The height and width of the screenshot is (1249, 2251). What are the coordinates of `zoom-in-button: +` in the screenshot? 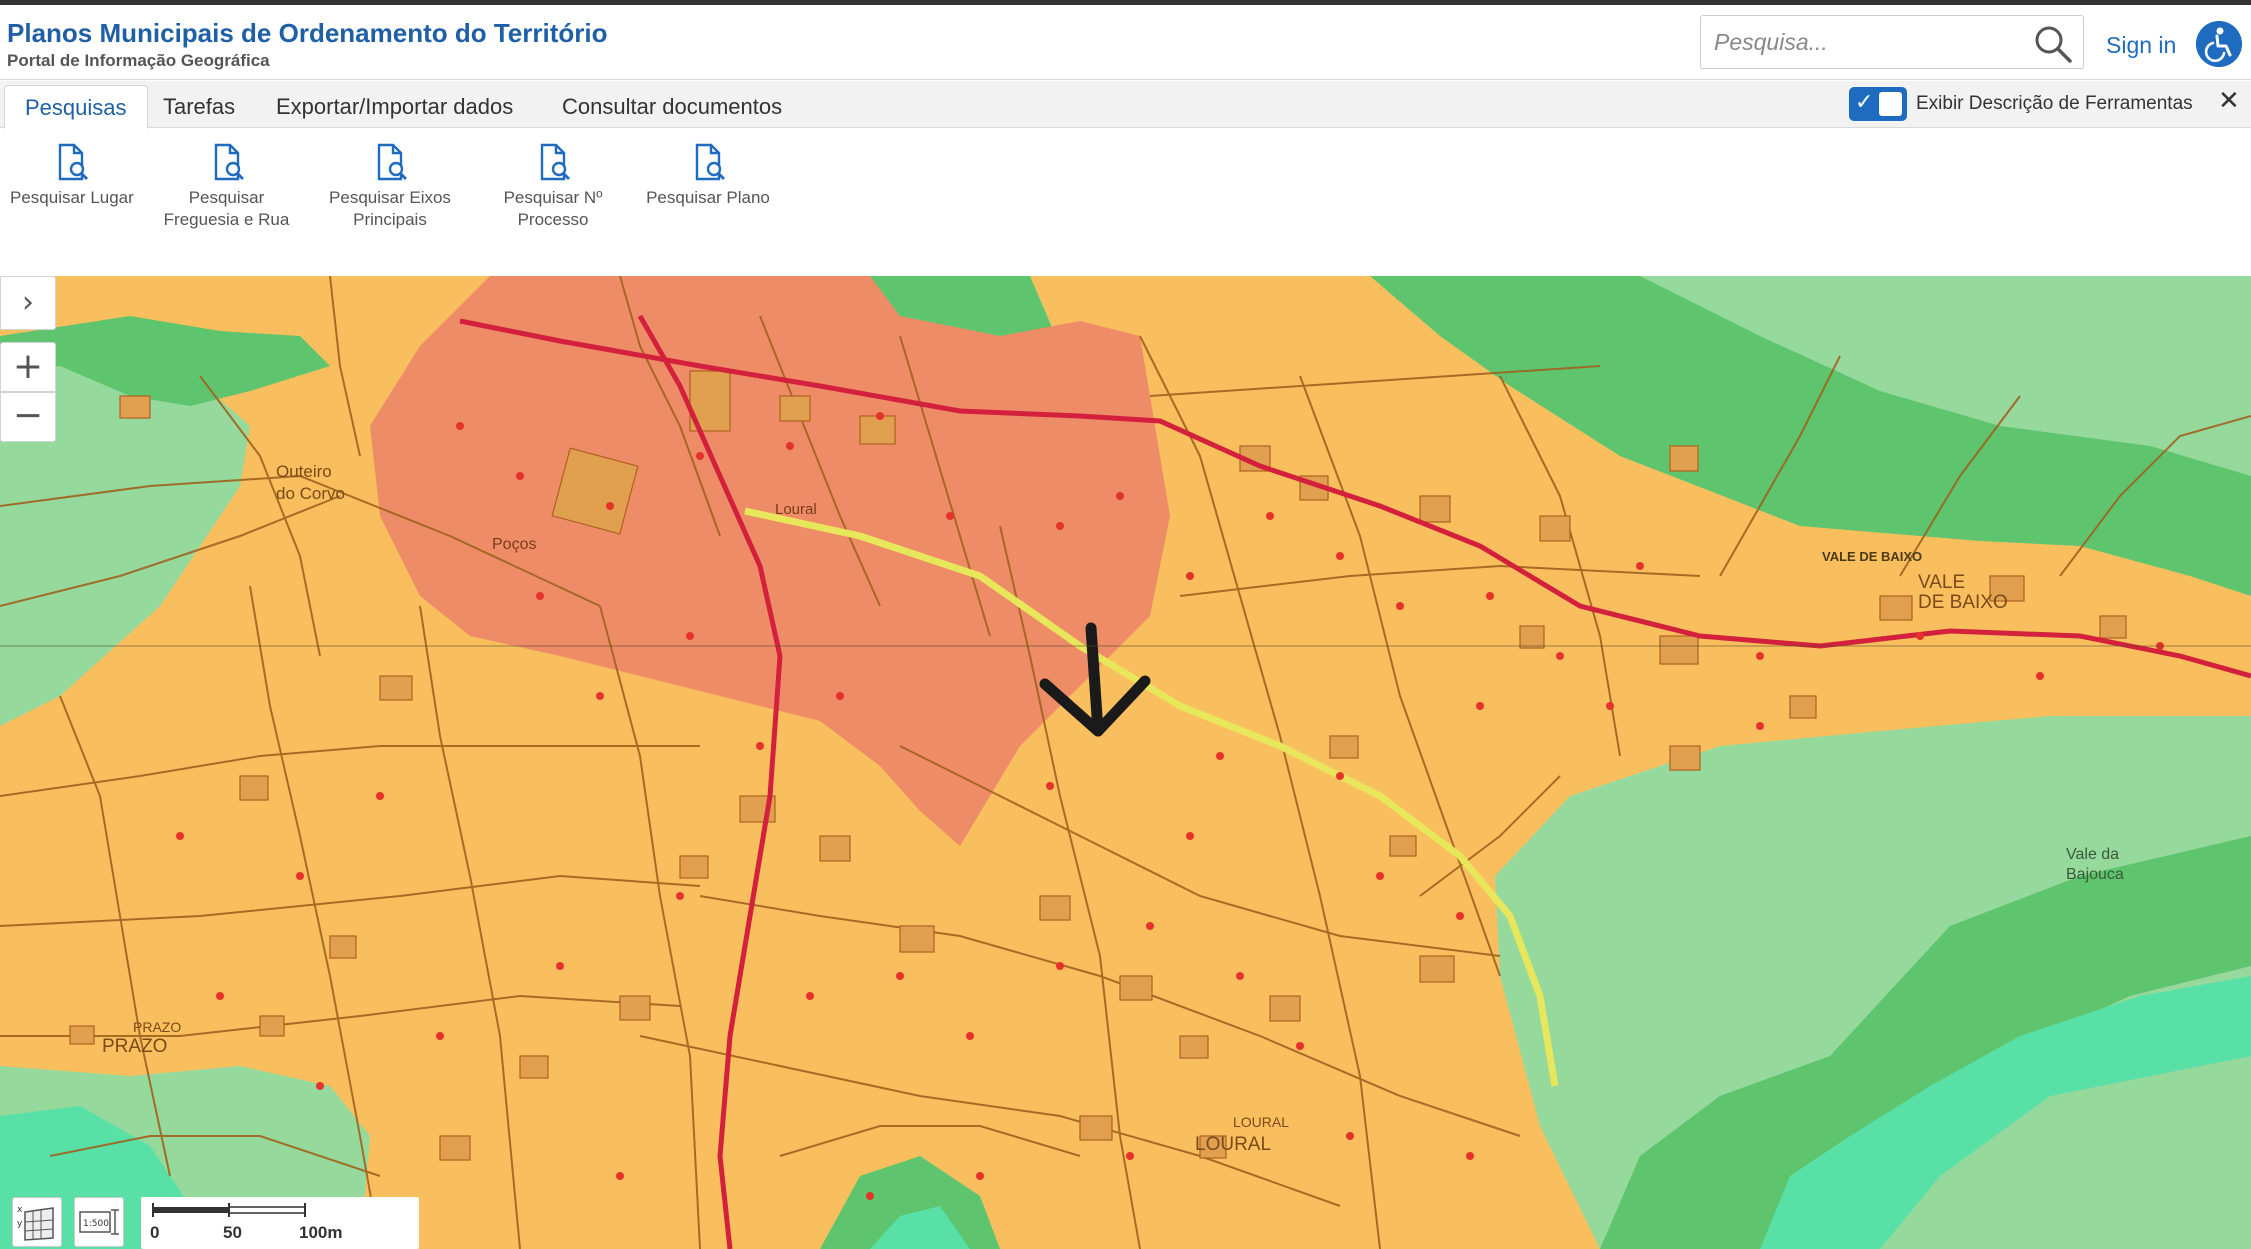 It's located at (28, 367).